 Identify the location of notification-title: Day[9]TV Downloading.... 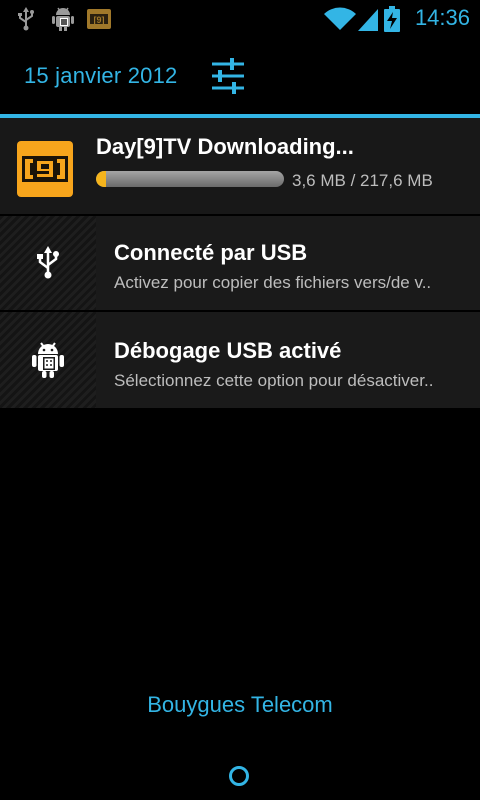
(225, 146).